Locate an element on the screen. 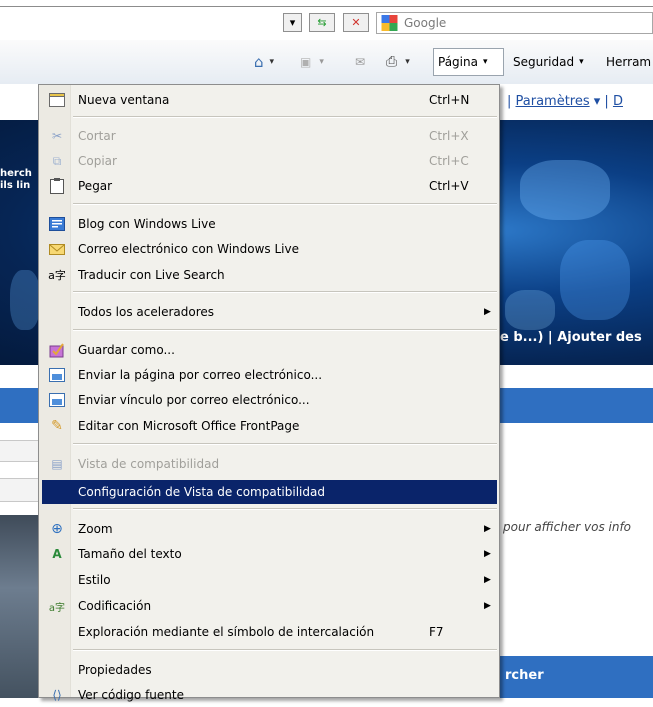 The width and height of the screenshot is (653, 707). menu-item-paste: Pegar Ctrl+V is located at coordinates (269, 186).